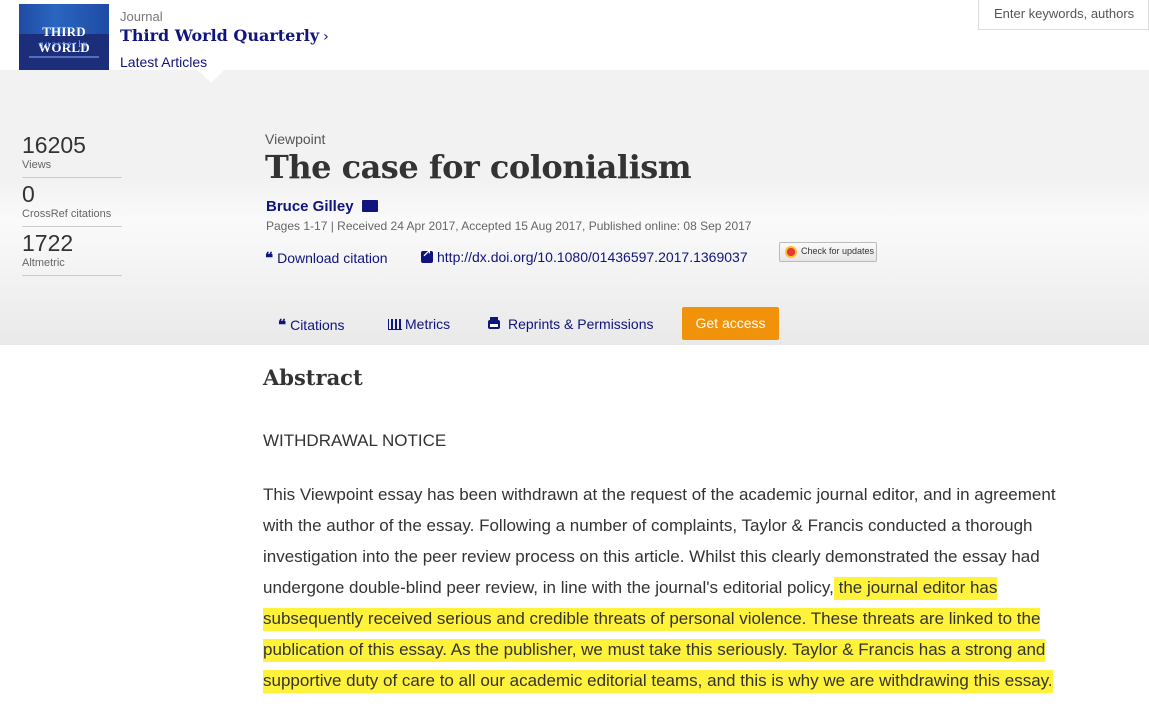  I want to click on external-link-icon, so click(427, 255).